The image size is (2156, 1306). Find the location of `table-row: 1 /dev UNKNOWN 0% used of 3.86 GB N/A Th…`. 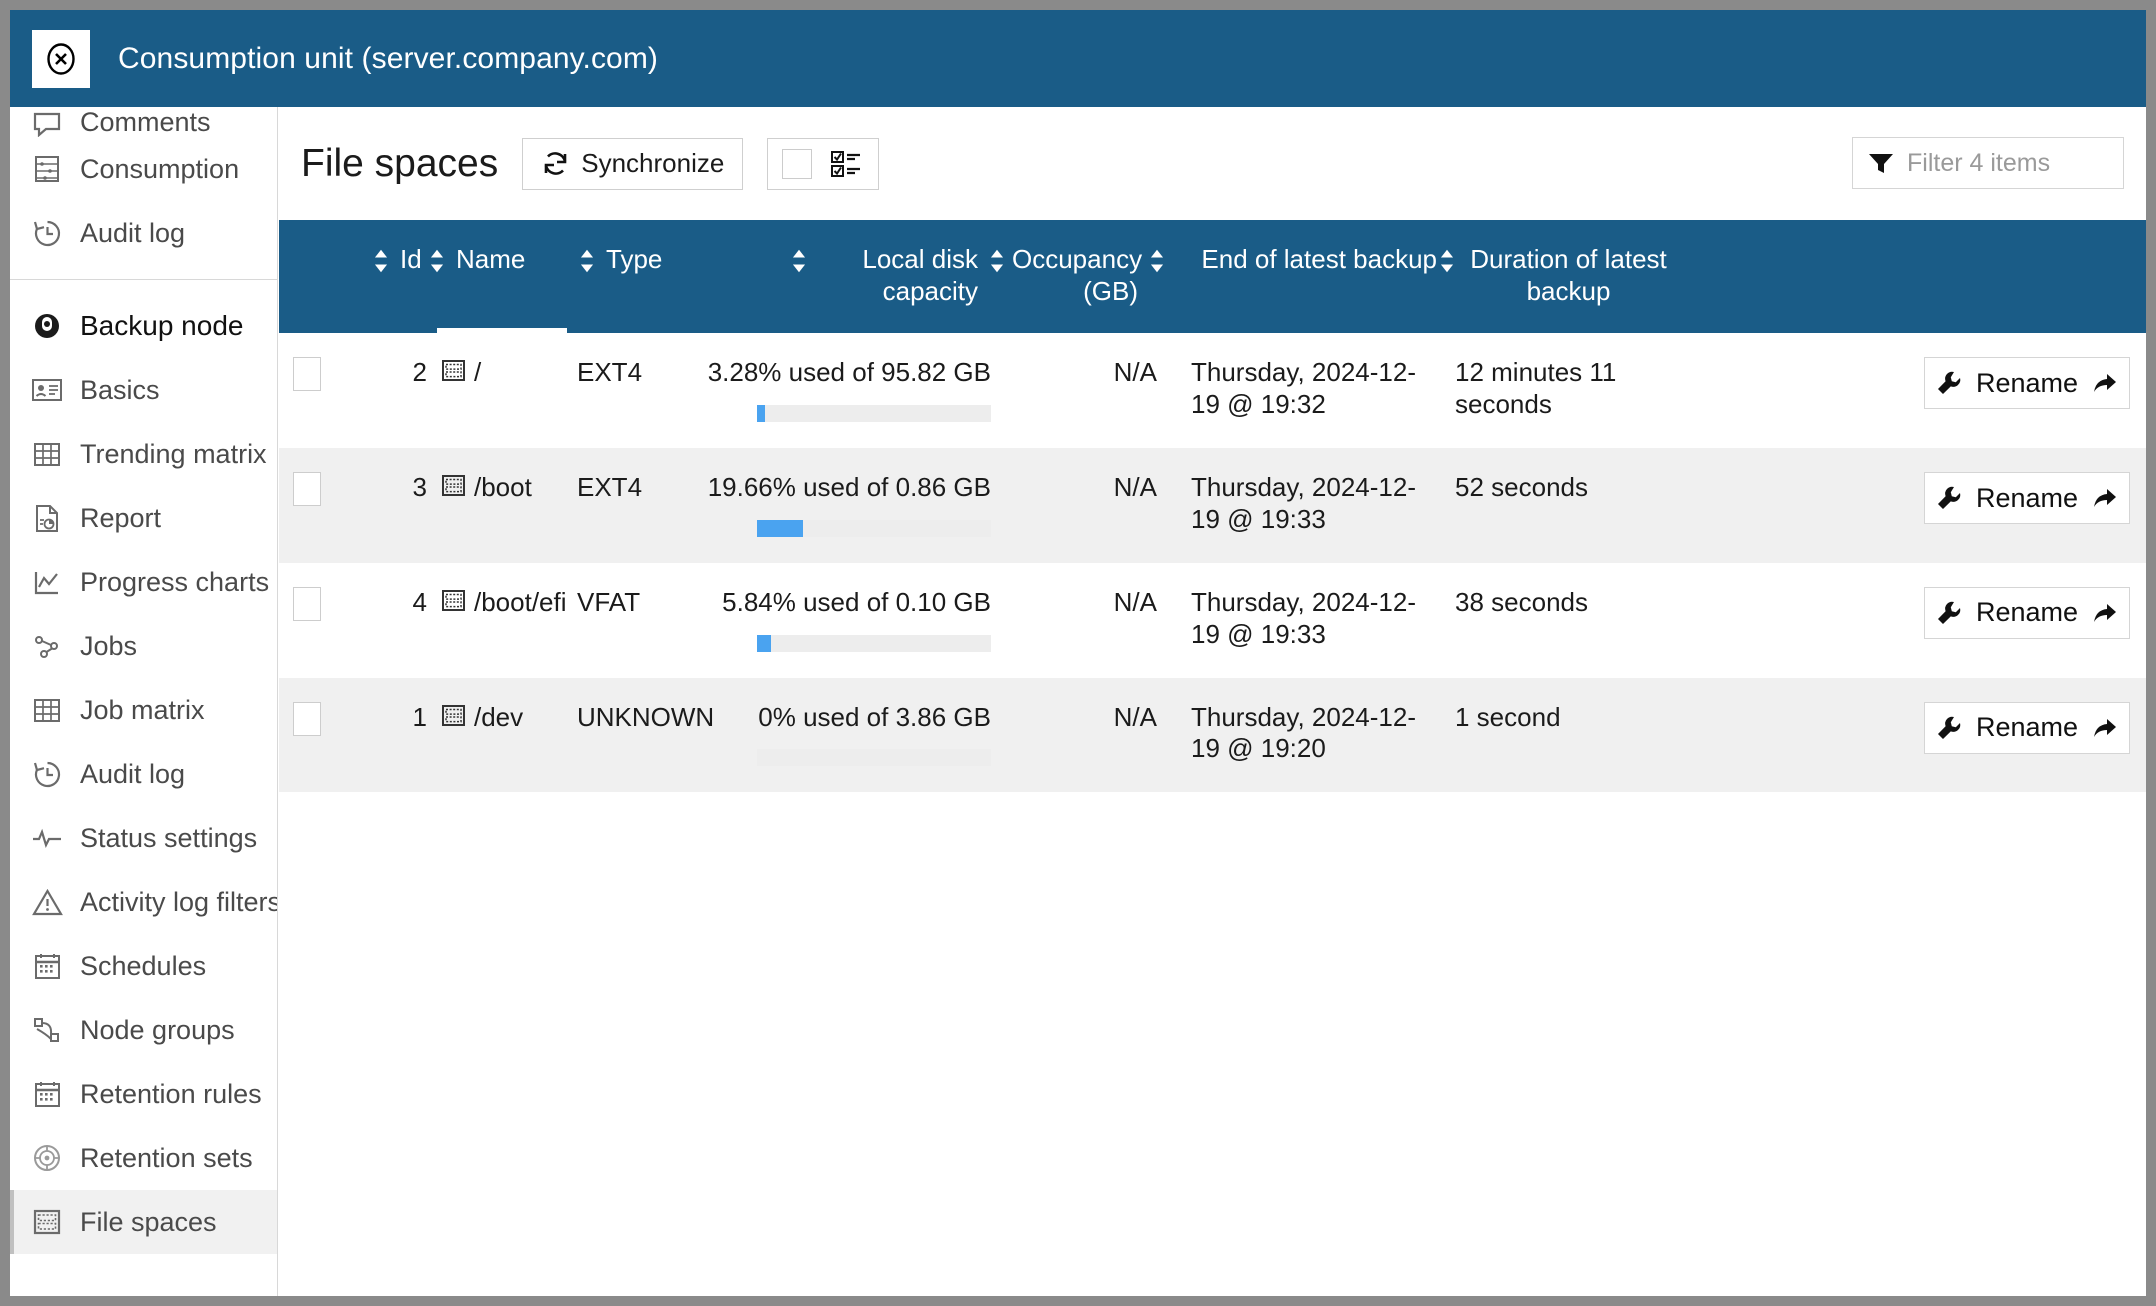

table-row: 1 /dev UNKNOWN 0% used of 3.86 GB N/A Th… is located at coordinates (1212, 735).